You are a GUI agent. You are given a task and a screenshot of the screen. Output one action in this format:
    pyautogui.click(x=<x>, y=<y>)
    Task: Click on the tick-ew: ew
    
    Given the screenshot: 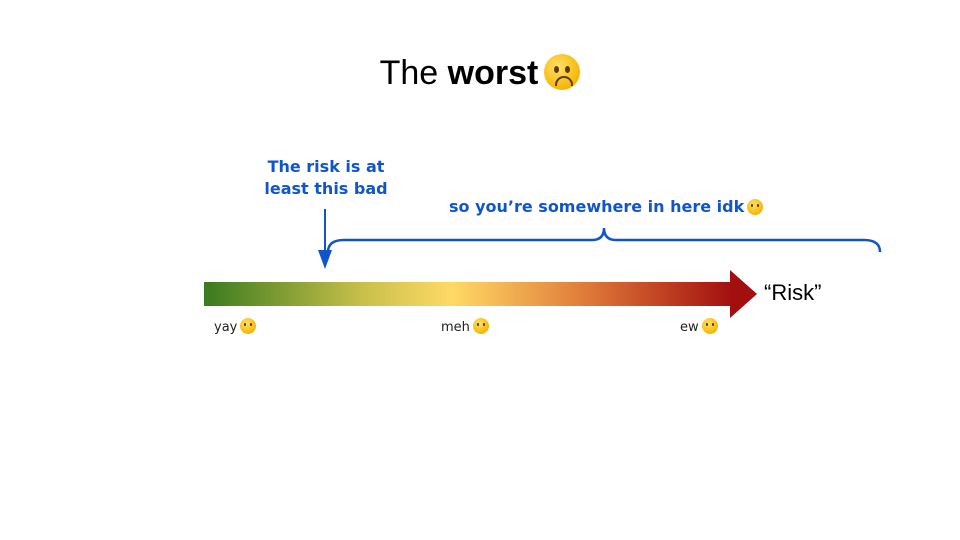 What is the action you would take?
    pyautogui.click(x=699, y=326)
    